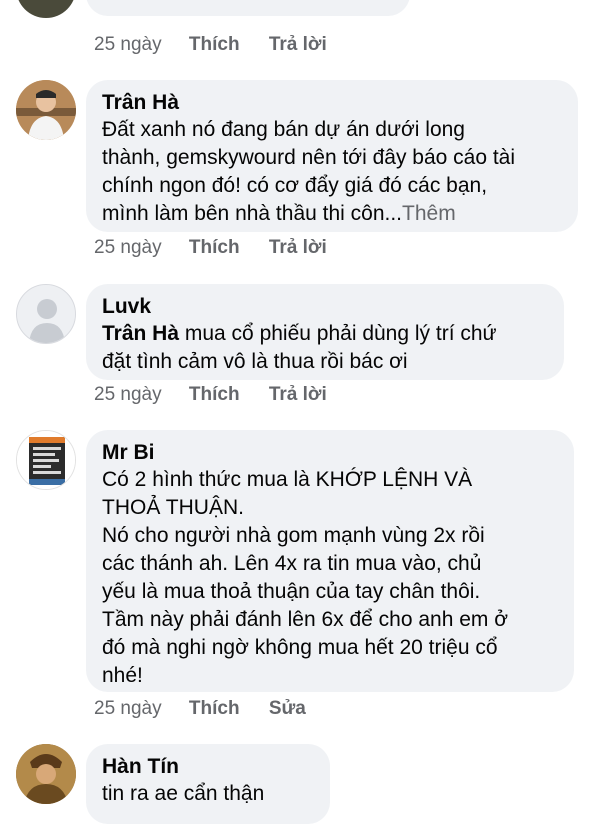 The width and height of the screenshot is (600, 824). I want to click on comment-line: các thánh ah. Lên 4x ra tin mua vào, chủ, so click(292, 563).